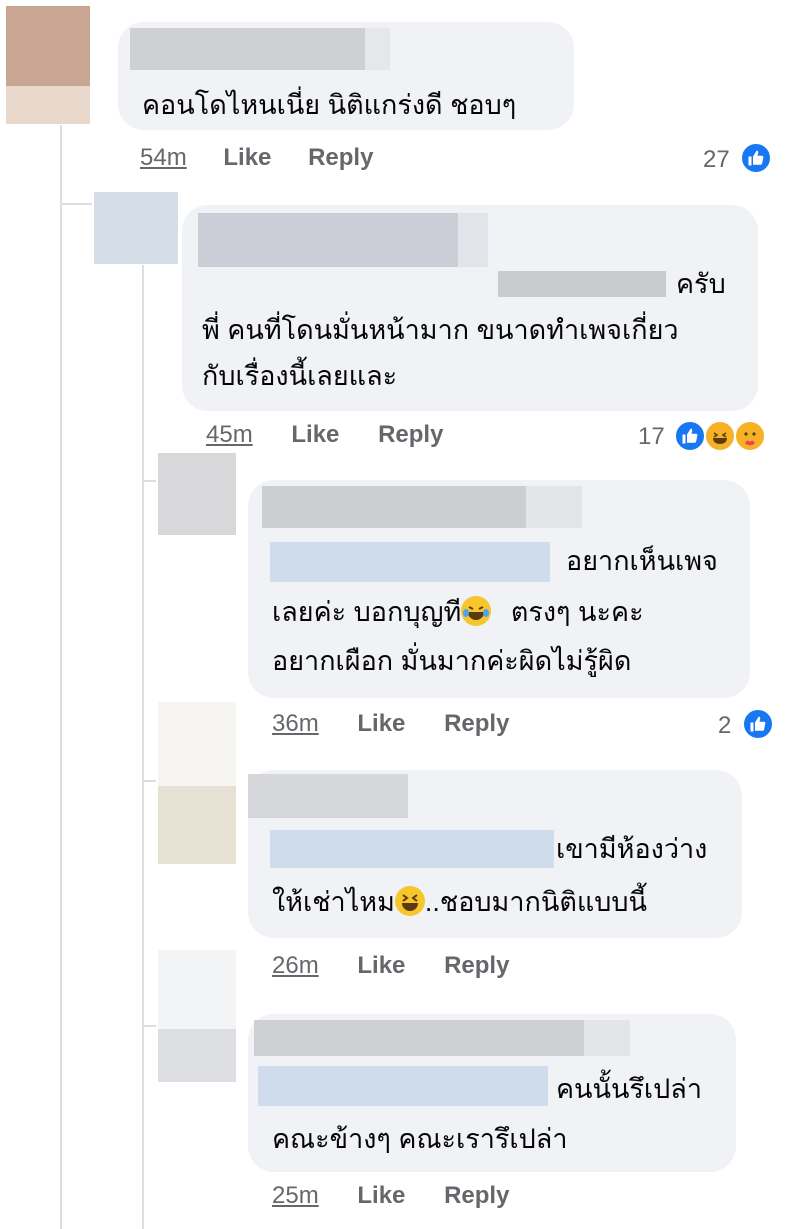  What do you see at coordinates (367, 612) in the screenshot?
I see `comment-text-part: เลยค่ะ บอกบุญที` at bounding box center [367, 612].